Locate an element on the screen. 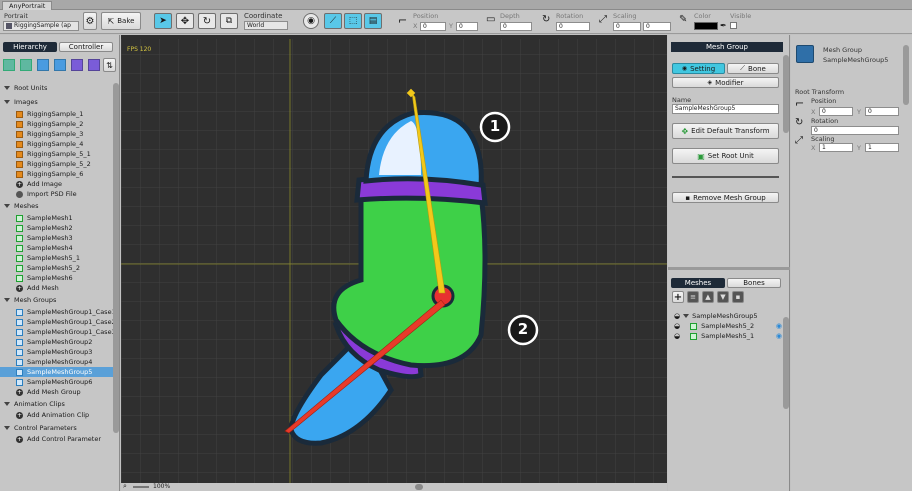 The height and width of the screenshot is (491, 912). hierarchy-scrollbar is located at coordinates (116, 258).